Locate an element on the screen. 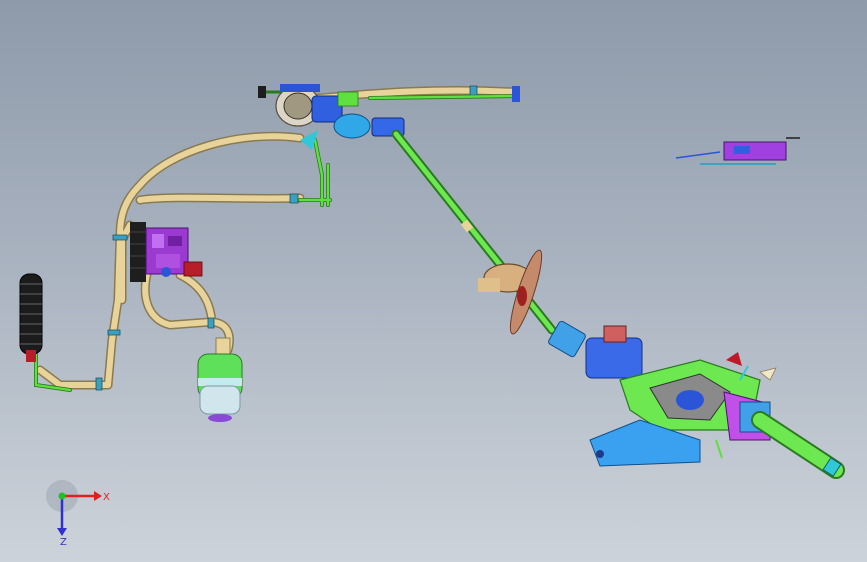 The image size is (867, 562). corrugated-reservoir-tube is located at coordinates (31, 317).